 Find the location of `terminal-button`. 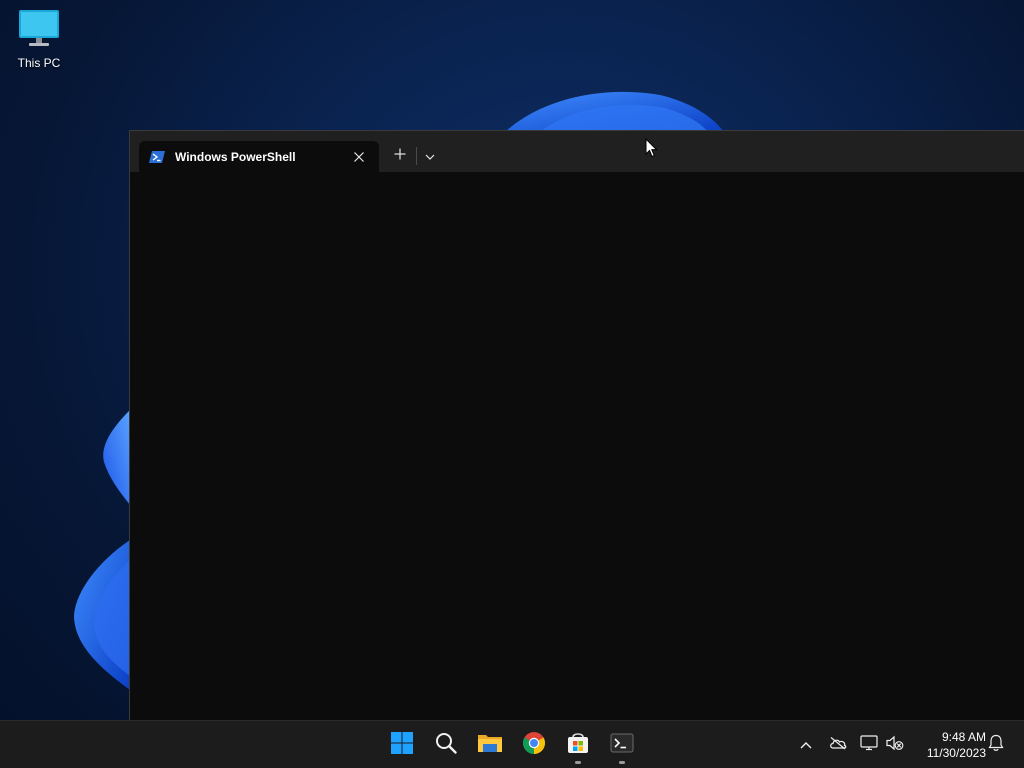

terminal-button is located at coordinates (622, 745).